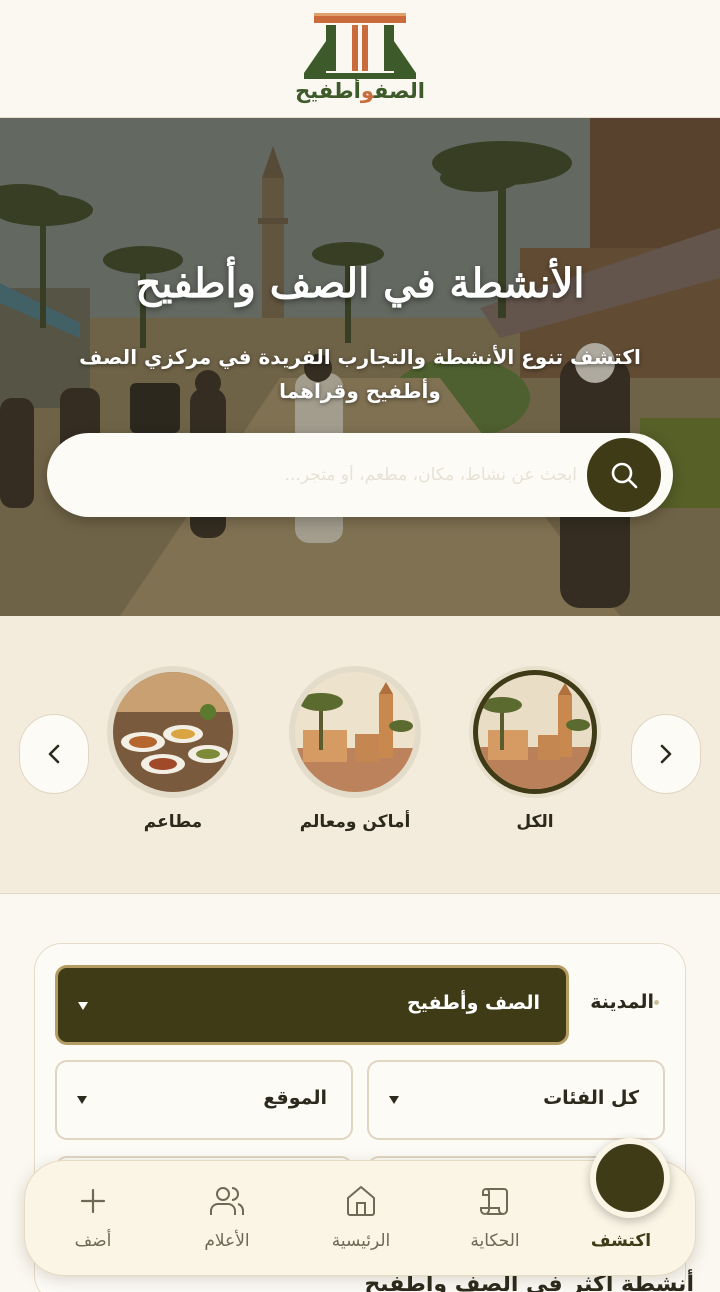 The width and height of the screenshot is (720, 1292). I want to click on nav-item-add-label: أضف, so click(93, 1241).